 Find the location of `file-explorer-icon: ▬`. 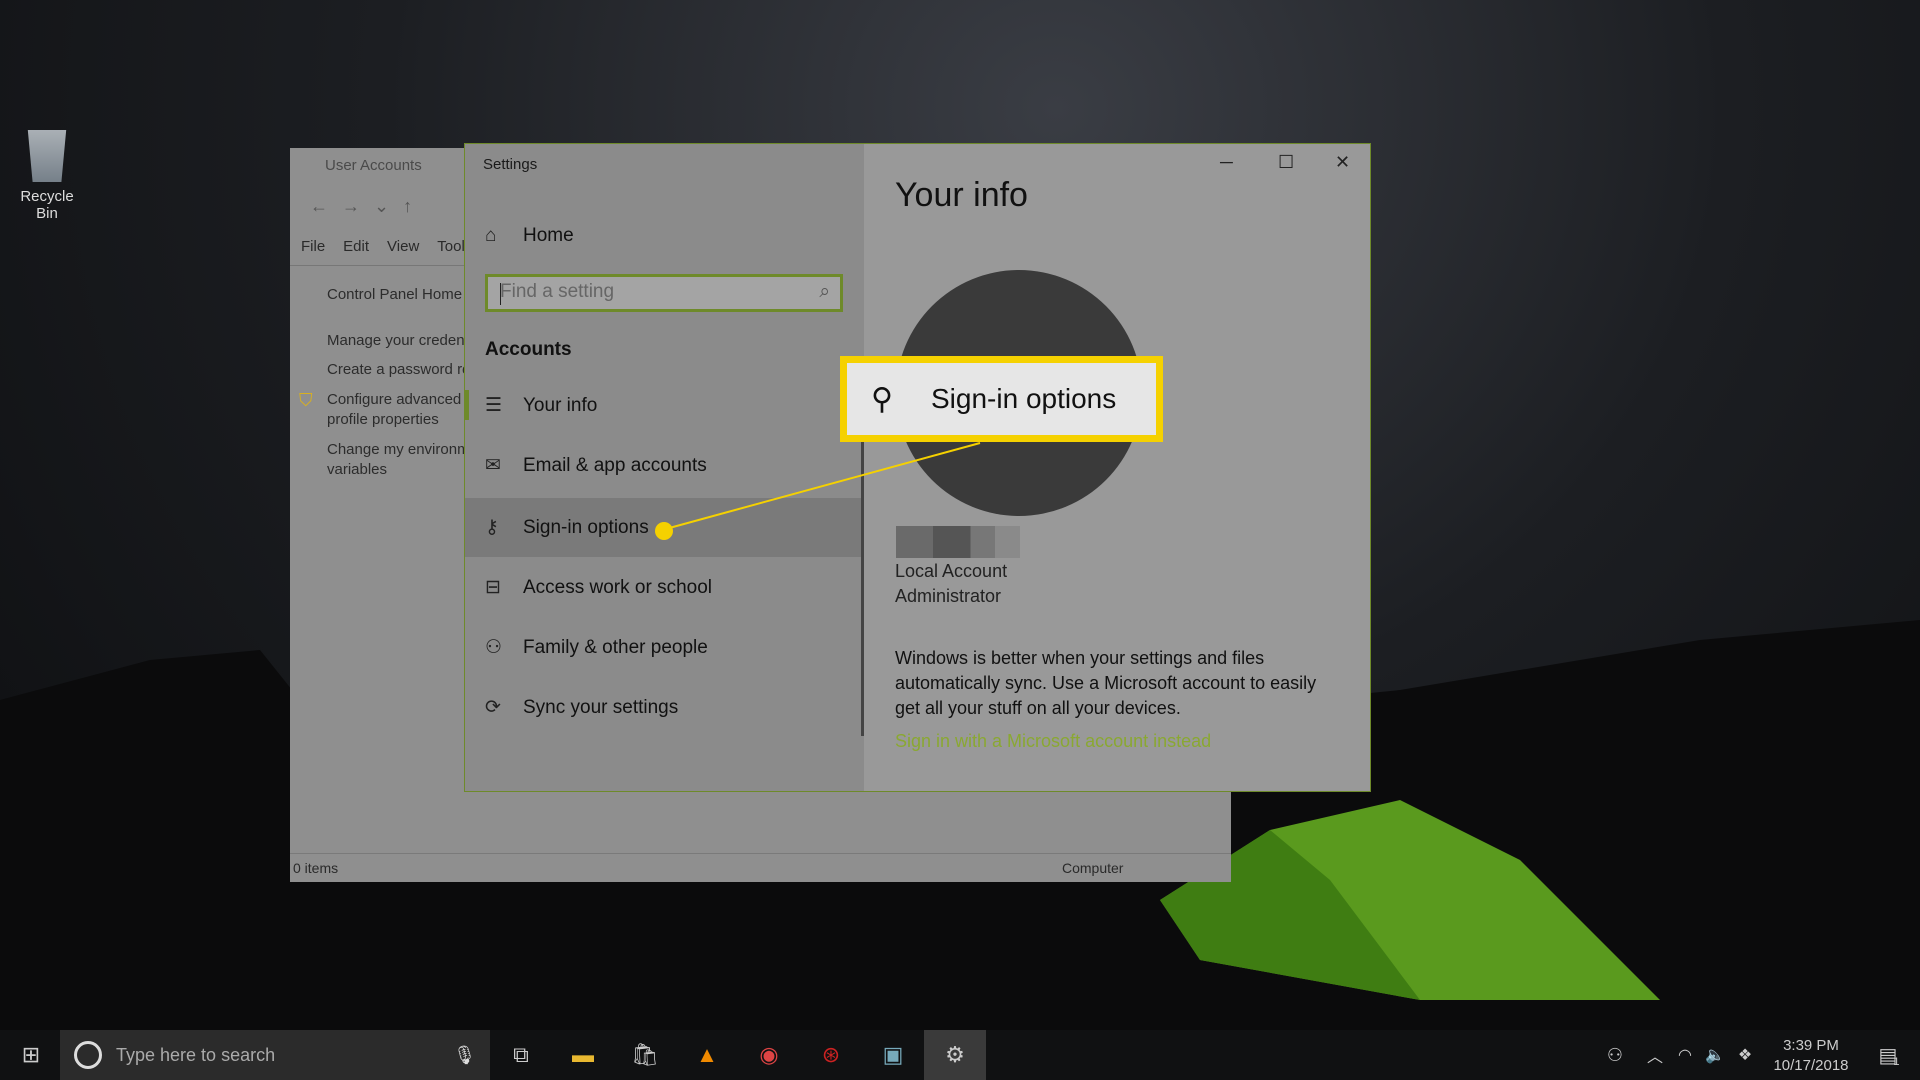

file-explorer-icon: ▬ is located at coordinates (583, 1055).